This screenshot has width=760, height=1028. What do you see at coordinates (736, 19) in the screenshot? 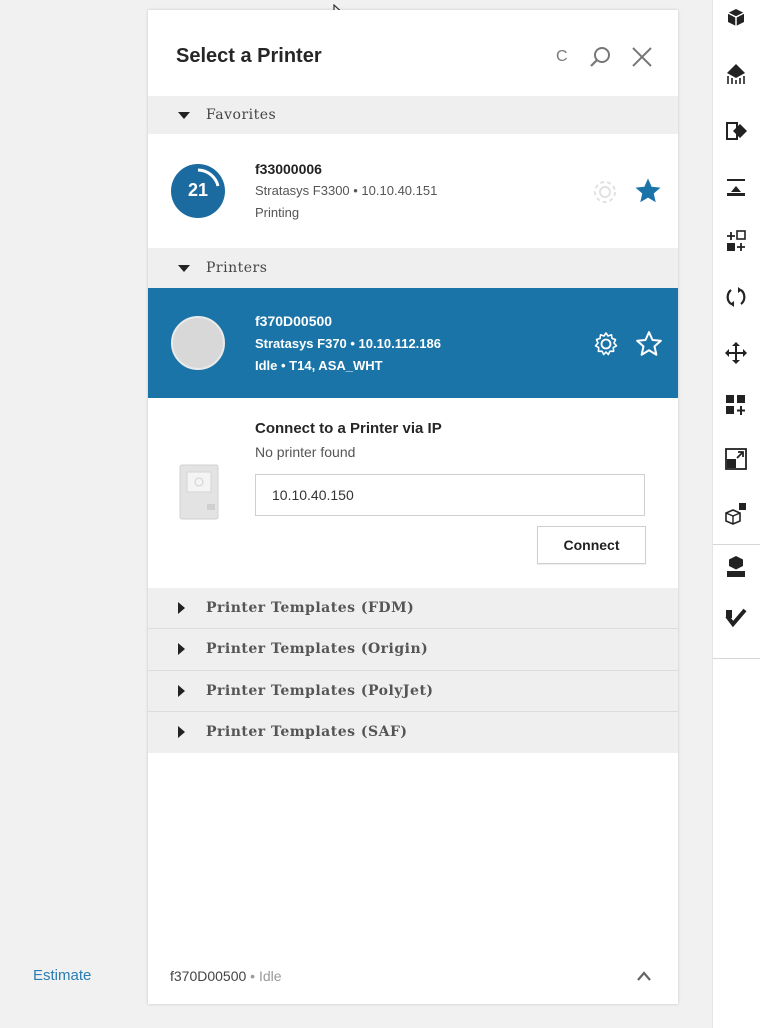
I see `packing-icon` at bounding box center [736, 19].